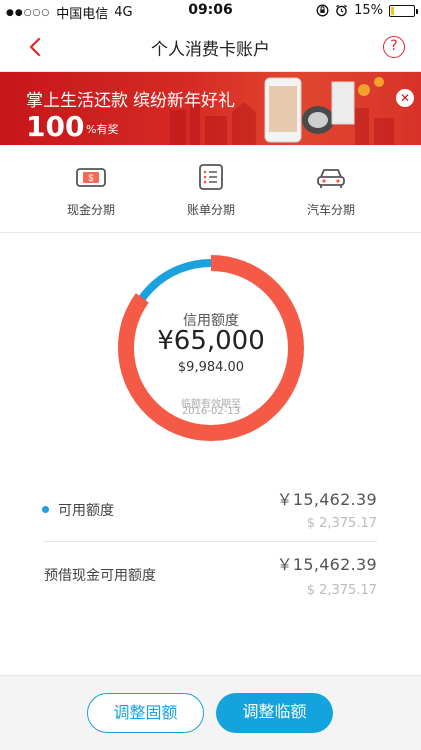  What do you see at coordinates (341, 523) in the screenshot?
I see `available-credit-usd: $ 2,375.17` at bounding box center [341, 523].